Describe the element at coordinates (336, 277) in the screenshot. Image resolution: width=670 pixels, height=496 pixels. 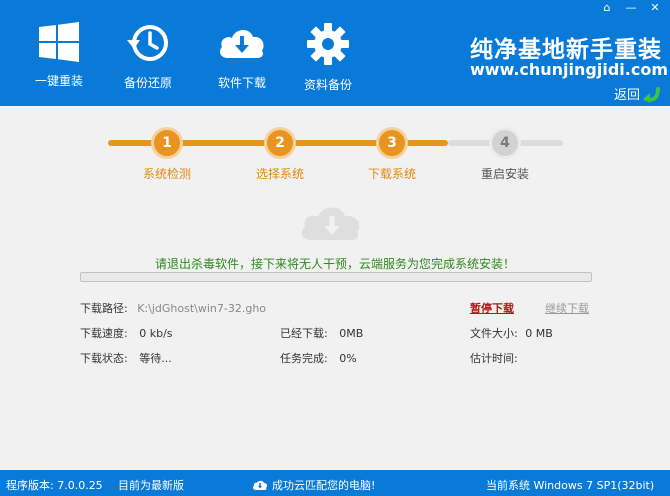
I see `download-progress-bar` at that location.